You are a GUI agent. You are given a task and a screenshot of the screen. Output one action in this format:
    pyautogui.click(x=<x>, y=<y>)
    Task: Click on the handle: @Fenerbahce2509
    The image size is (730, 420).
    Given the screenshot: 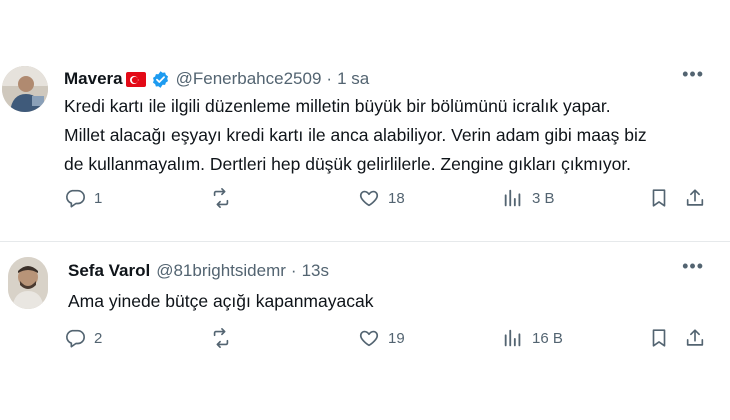 What is the action you would take?
    pyautogui.click(x=249, y=79)
    